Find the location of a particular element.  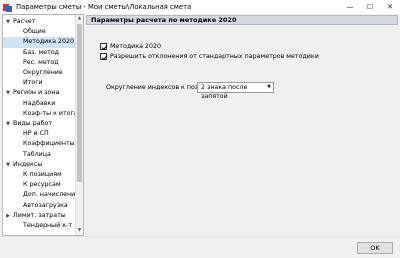

tree-item: НР и СП is located at coordinates (39, 134).